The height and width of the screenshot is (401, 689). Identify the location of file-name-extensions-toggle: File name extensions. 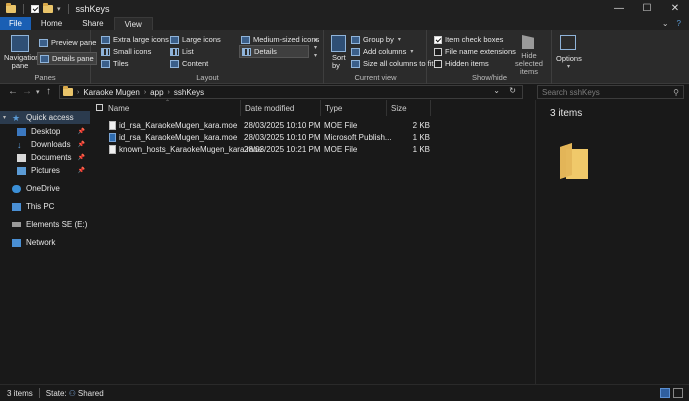
(475, 51).